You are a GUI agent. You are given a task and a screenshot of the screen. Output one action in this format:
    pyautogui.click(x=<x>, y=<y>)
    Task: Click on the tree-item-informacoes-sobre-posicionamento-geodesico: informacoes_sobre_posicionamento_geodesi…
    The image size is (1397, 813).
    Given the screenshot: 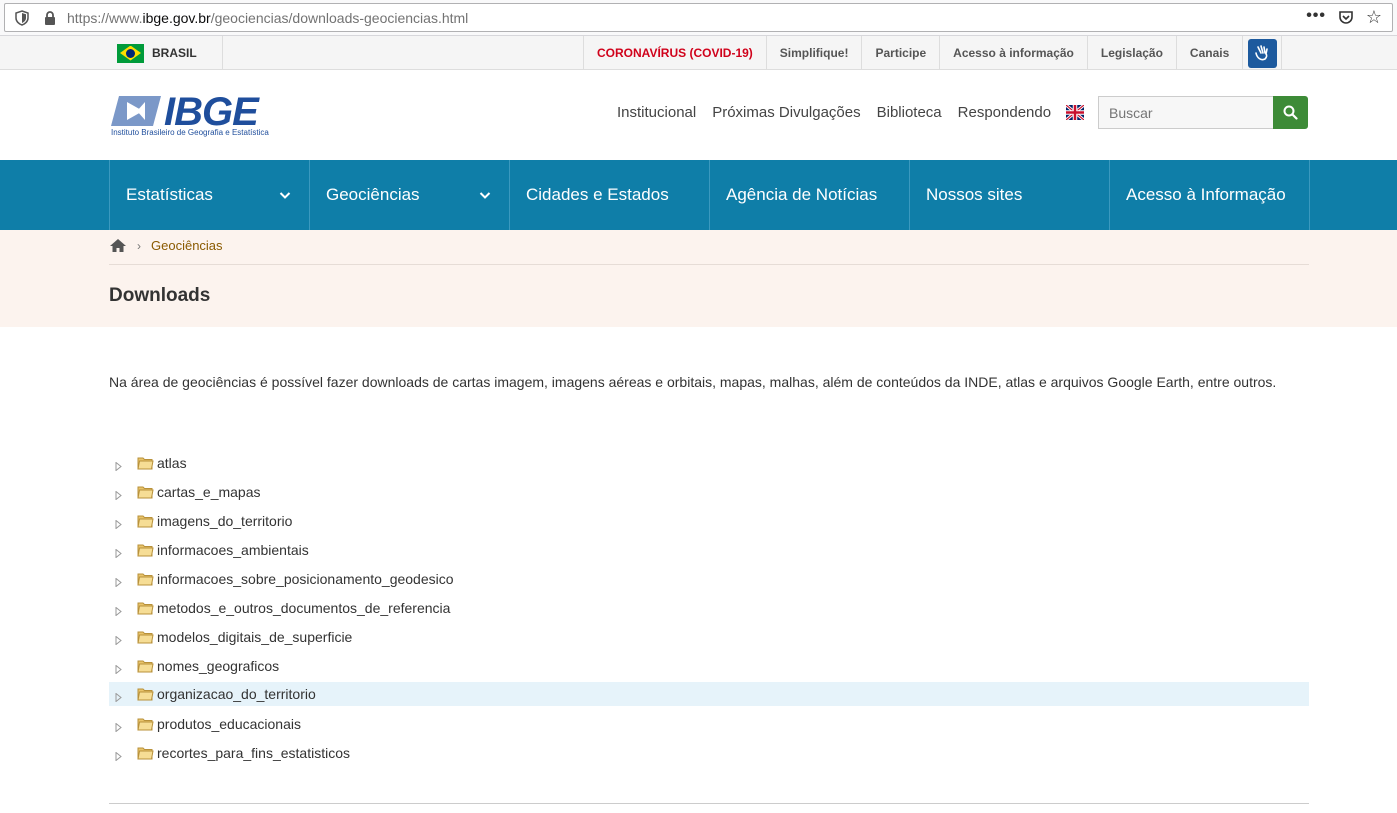 What is the action you would take?
    pyautogui.click(x=709, y=578)
    